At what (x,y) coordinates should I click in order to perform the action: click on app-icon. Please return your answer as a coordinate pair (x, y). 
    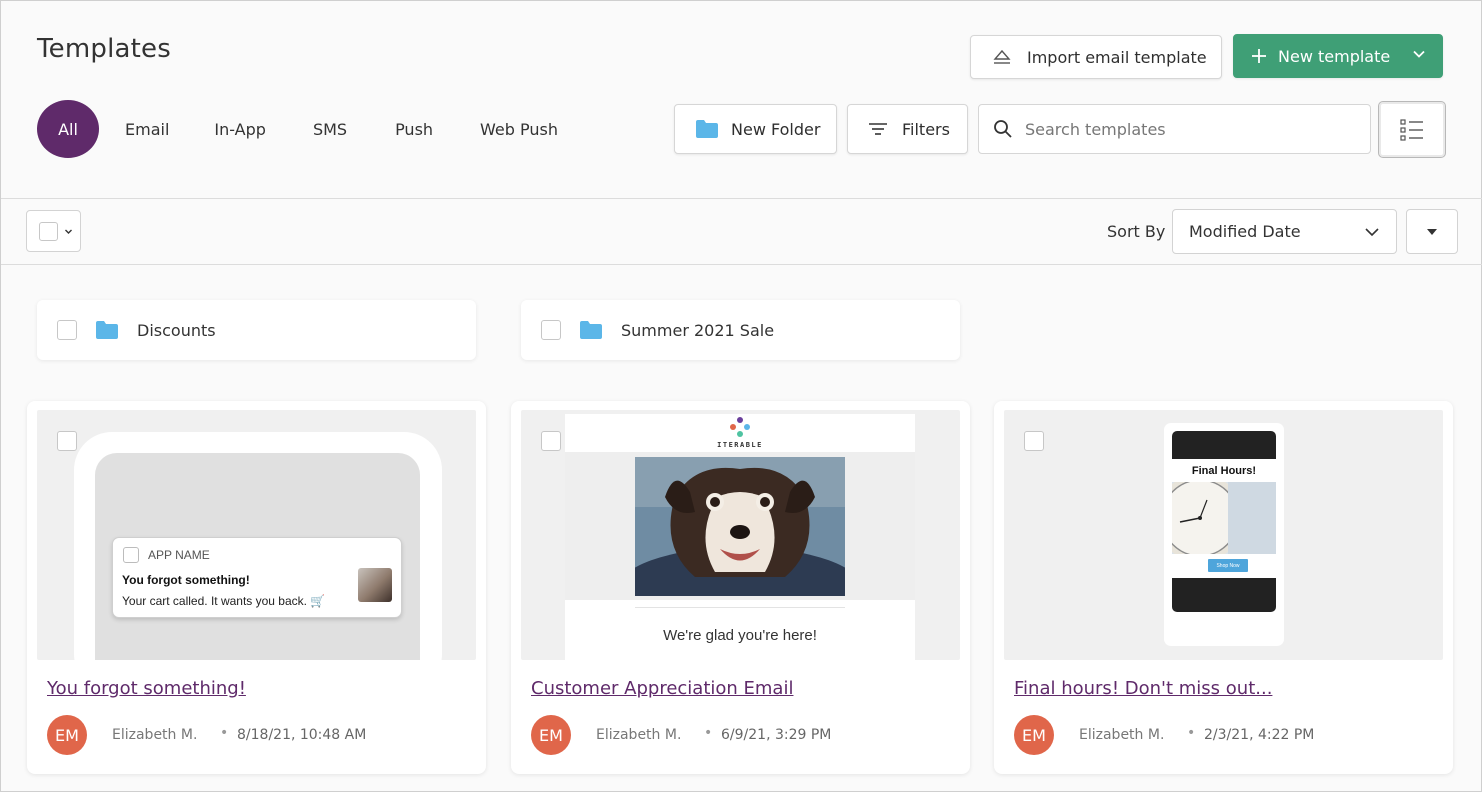
    Looking at the image, I should click on (131, 555).